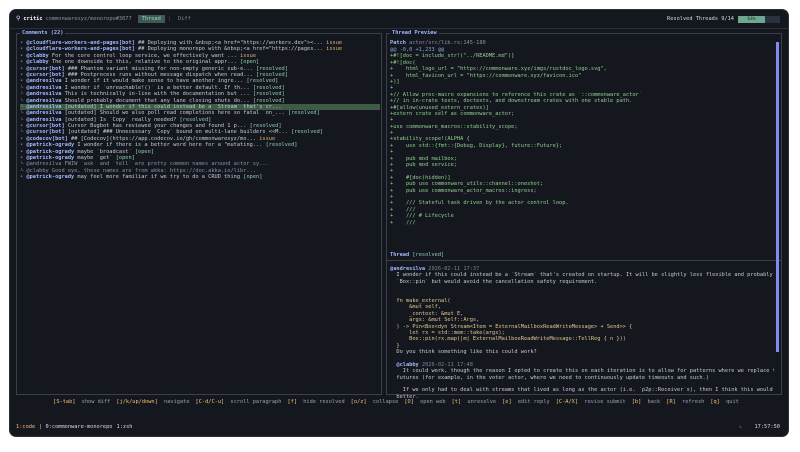 The image size is (800, 452). What do you see at coordinates (360, 402) in the screenshot?
I see `key: [o/z]` at bounding box center [360, 402].